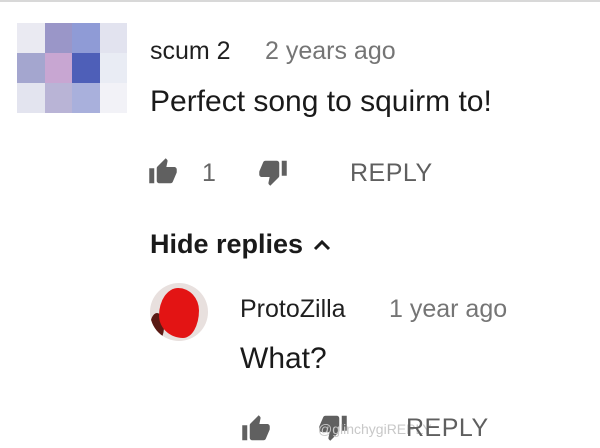 Image resolution: width=600 pixels, height=448 pixels. I want to click on reply-button: REPLY, so click(391, 173).